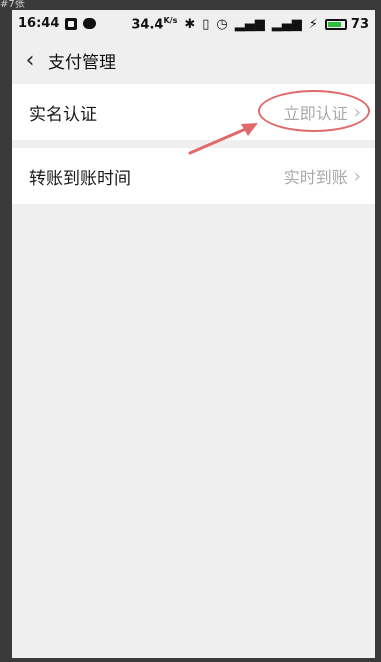 The image size is (381, 662). Describe the element at coordinates (223, 139) in the screenshot. I see `annotation-arrow` at that location.